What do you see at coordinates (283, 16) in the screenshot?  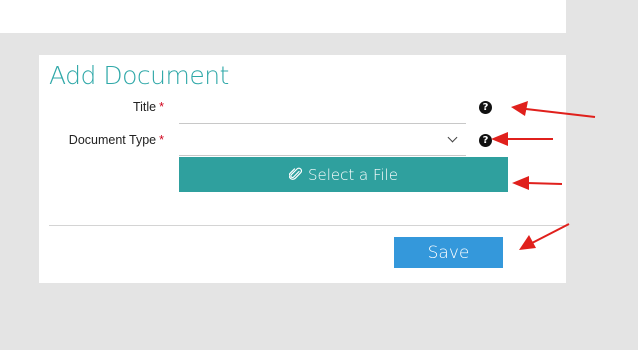 I see `top-panel` at bounding box center [283, 16].